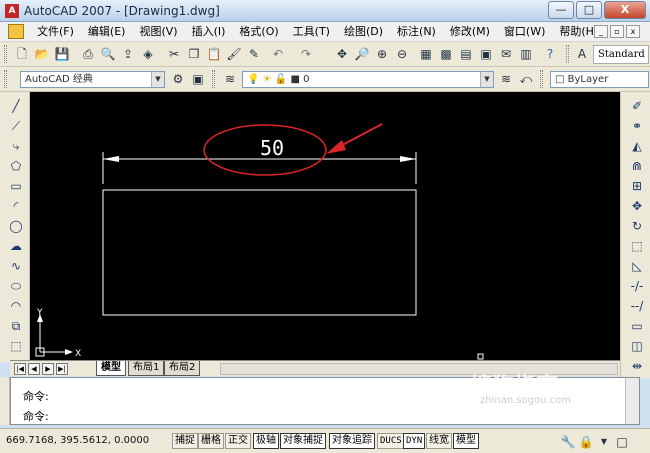 Image resolution: width=650 pixels, height=453 pixels. I want to click on menu-tools: 工具(T), so click(311, 32).